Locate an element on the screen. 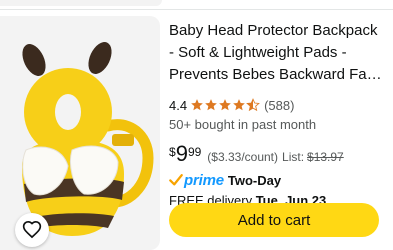 The height and width of the screenshot is (250, 393). price-fraction: 99 is located at coordinates (194, 152).